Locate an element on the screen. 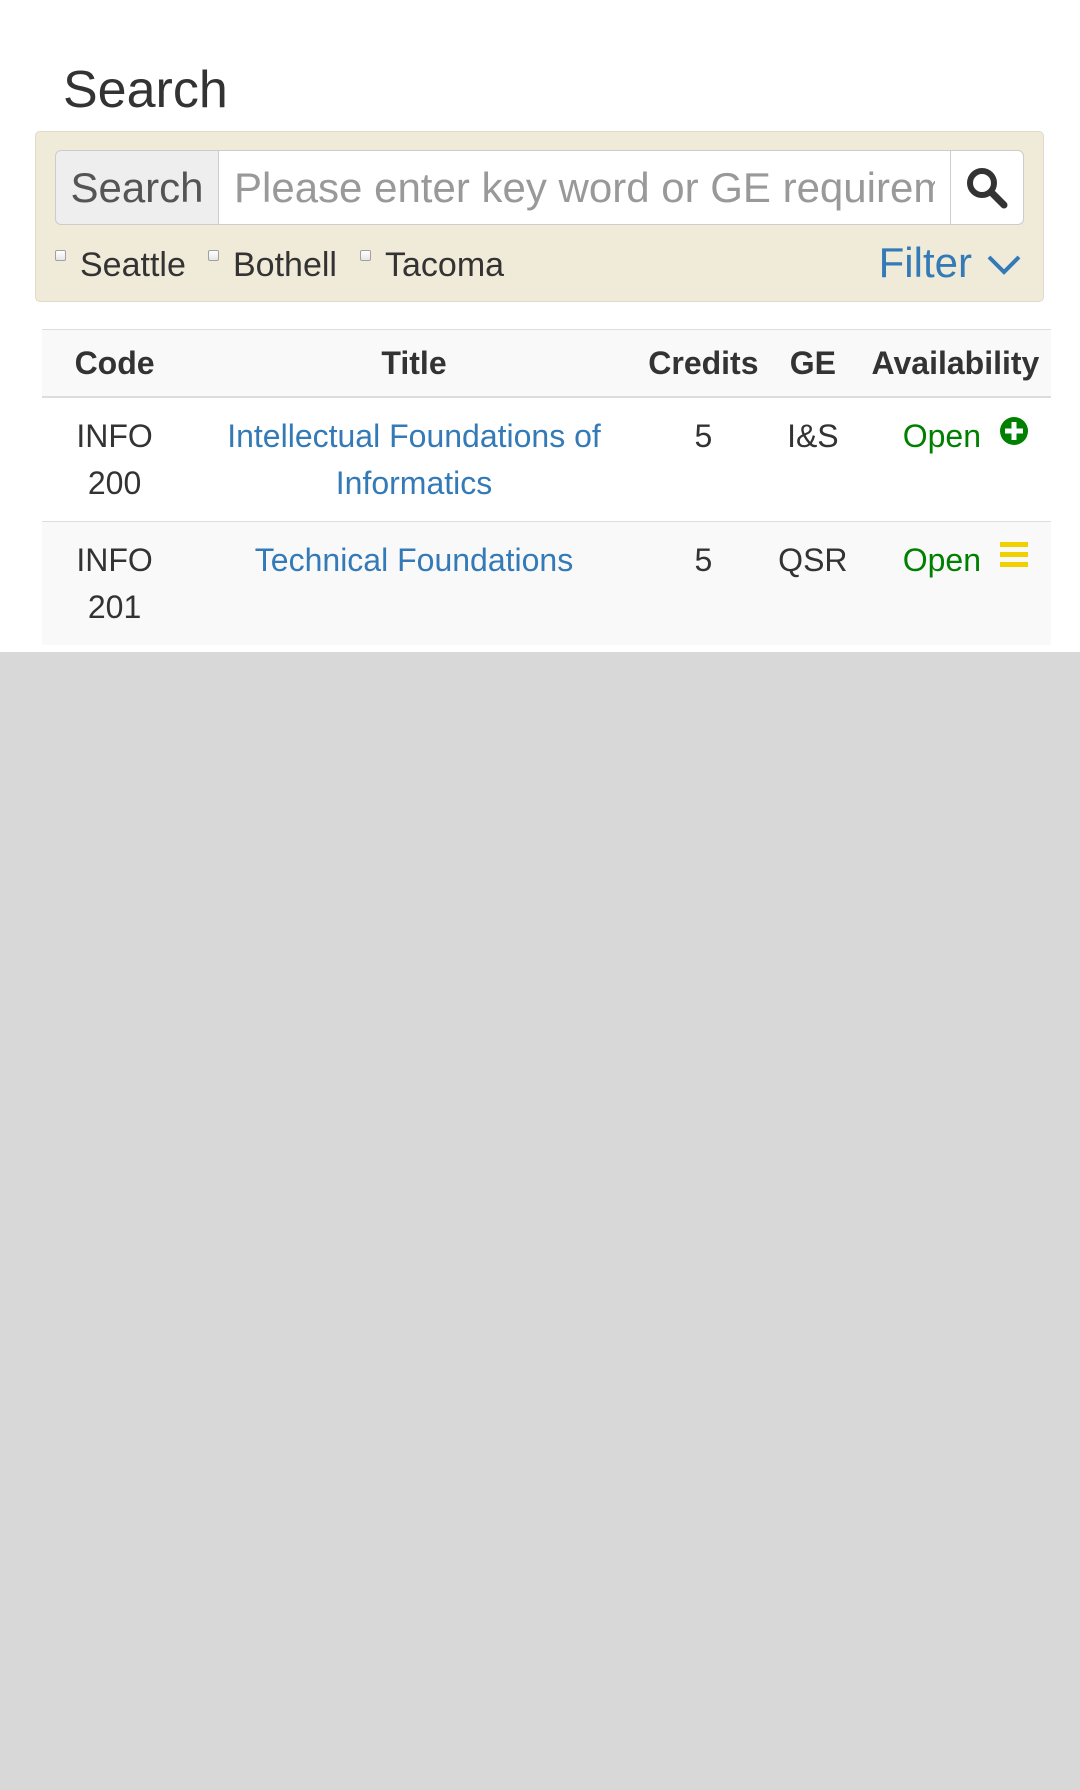 The image size is (1080, 1790). search-input-group: Search is located at coordinates (539, 187).